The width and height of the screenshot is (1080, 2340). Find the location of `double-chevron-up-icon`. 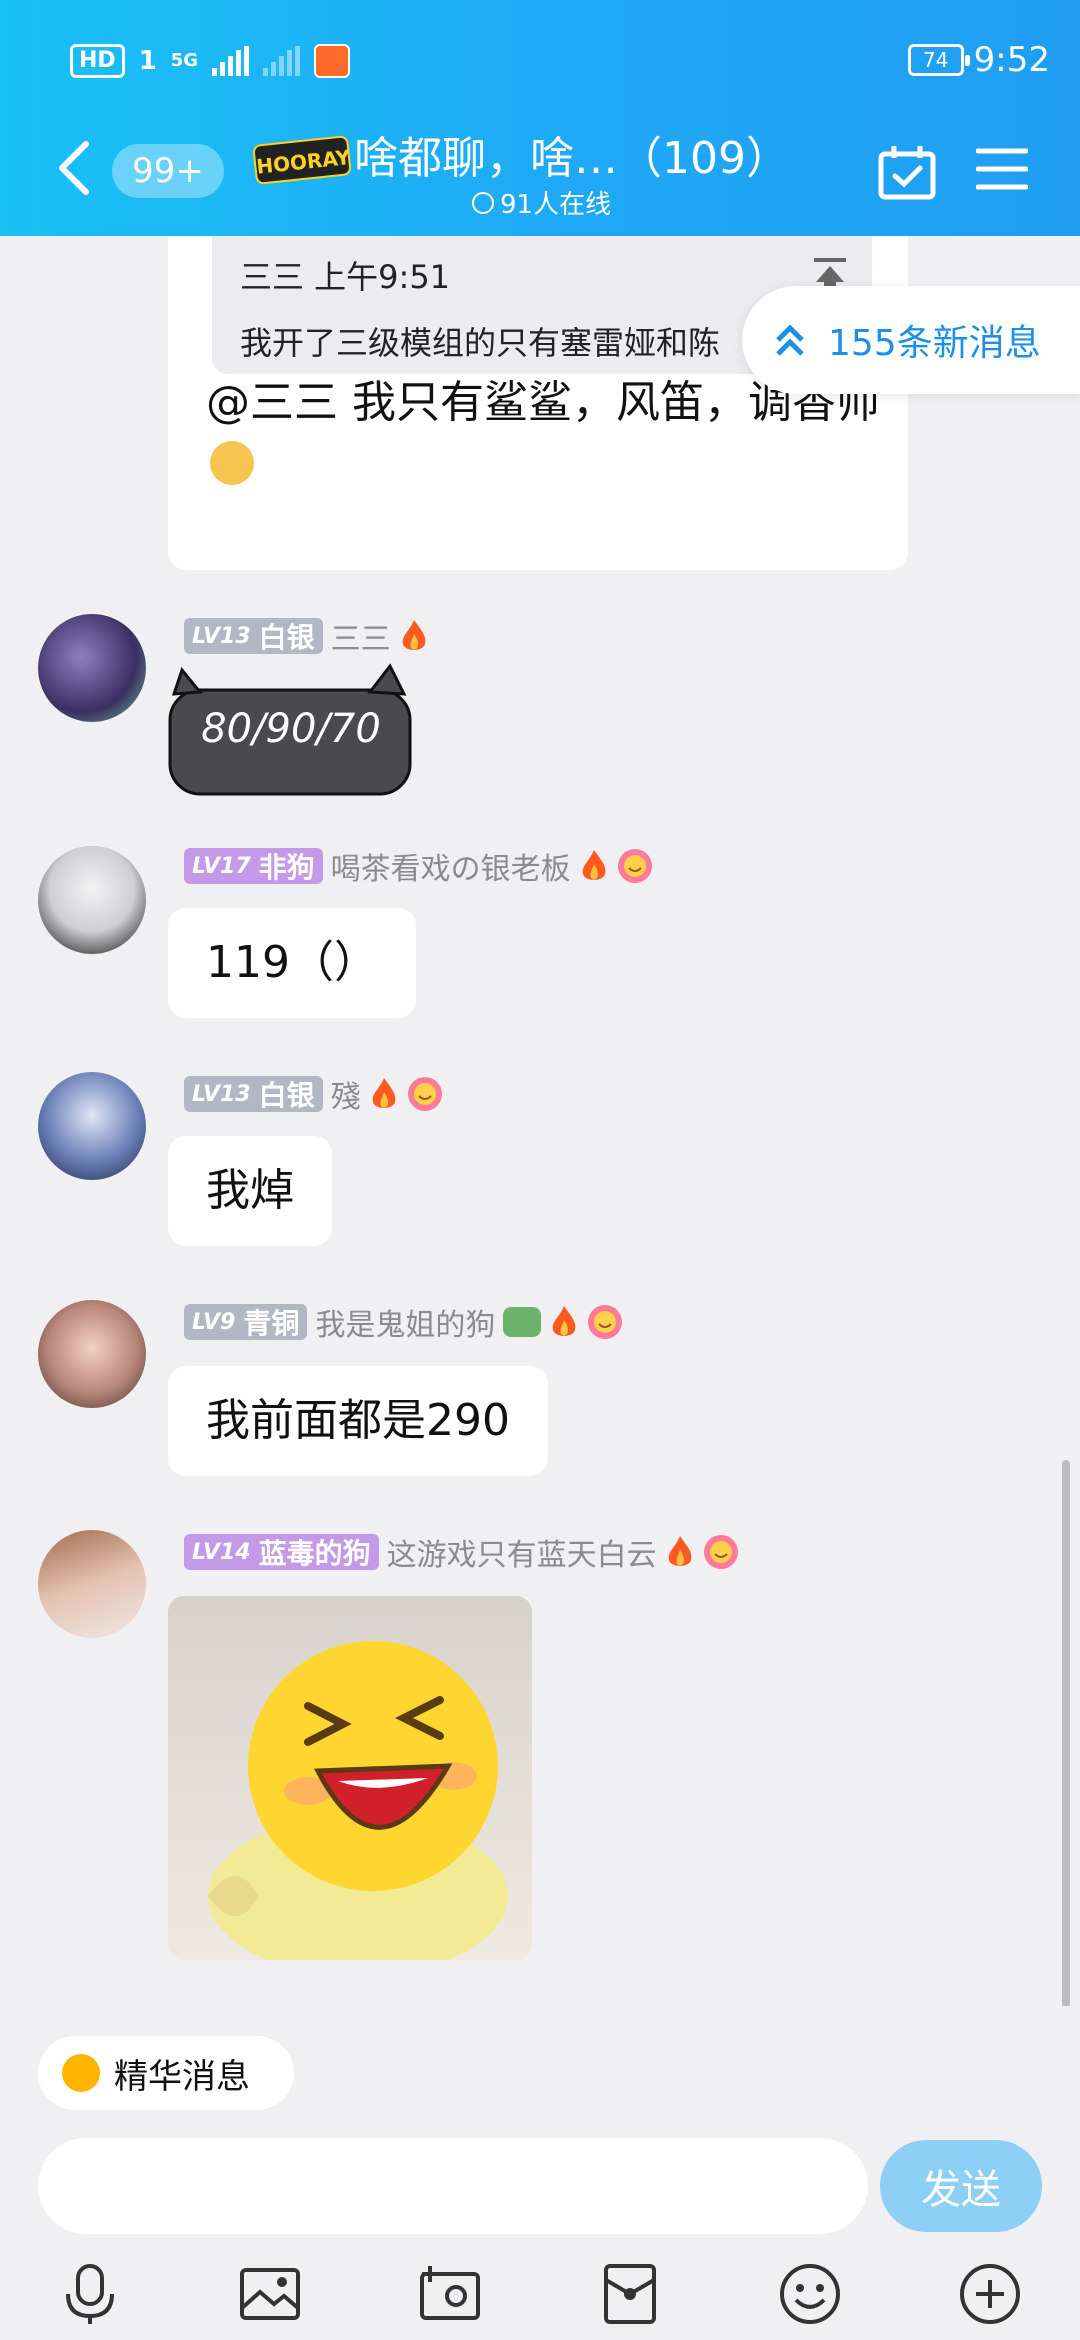

double-chevron-up-icon is located at coordinates (790, 340).